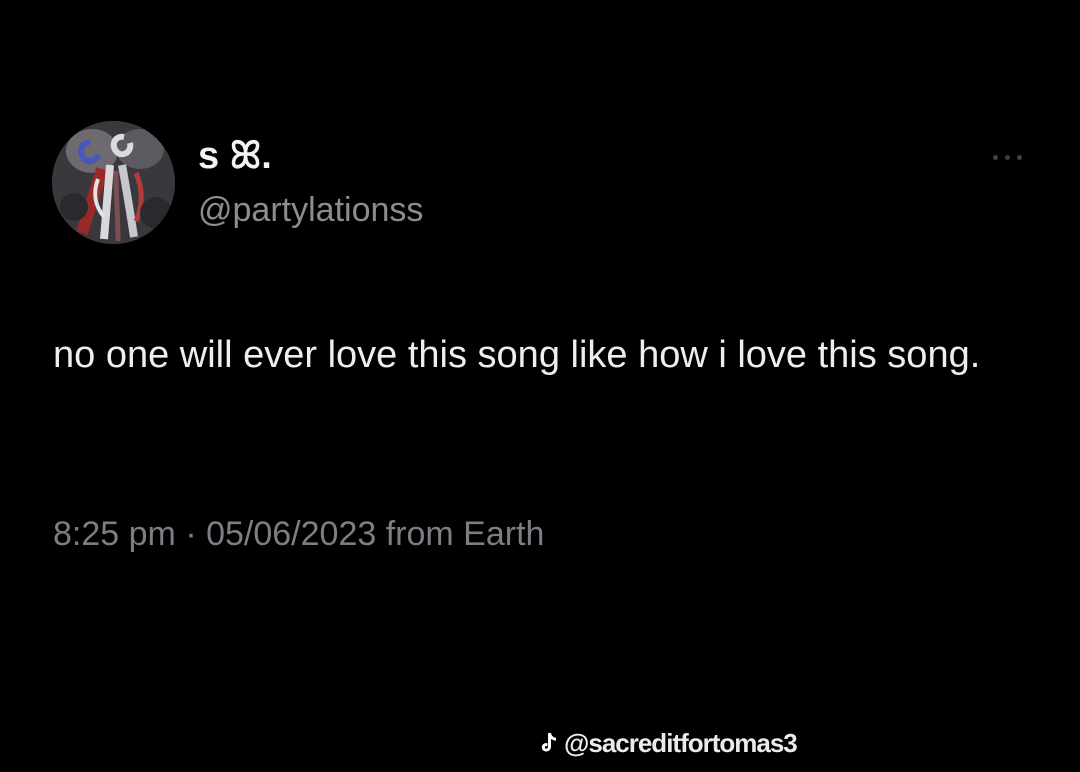 This screenshot has height=772, width=1080. I want to click on tweet-time: 8:25 pm, so click(114, 534).